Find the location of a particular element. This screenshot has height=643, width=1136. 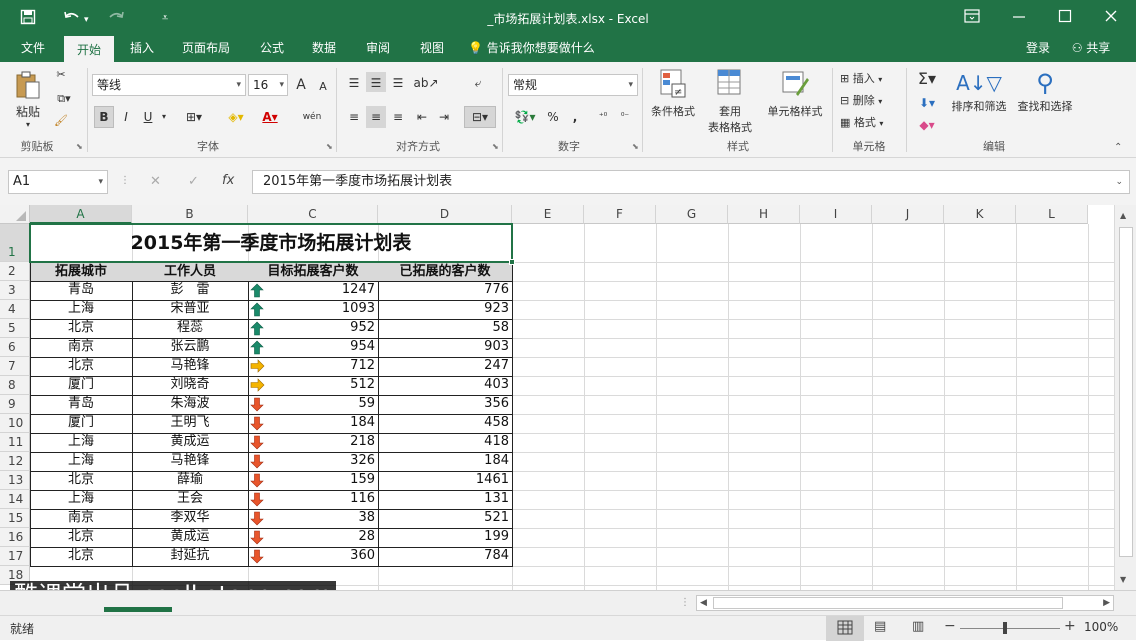

row-header: 5 is located at coordinates (15, 328).